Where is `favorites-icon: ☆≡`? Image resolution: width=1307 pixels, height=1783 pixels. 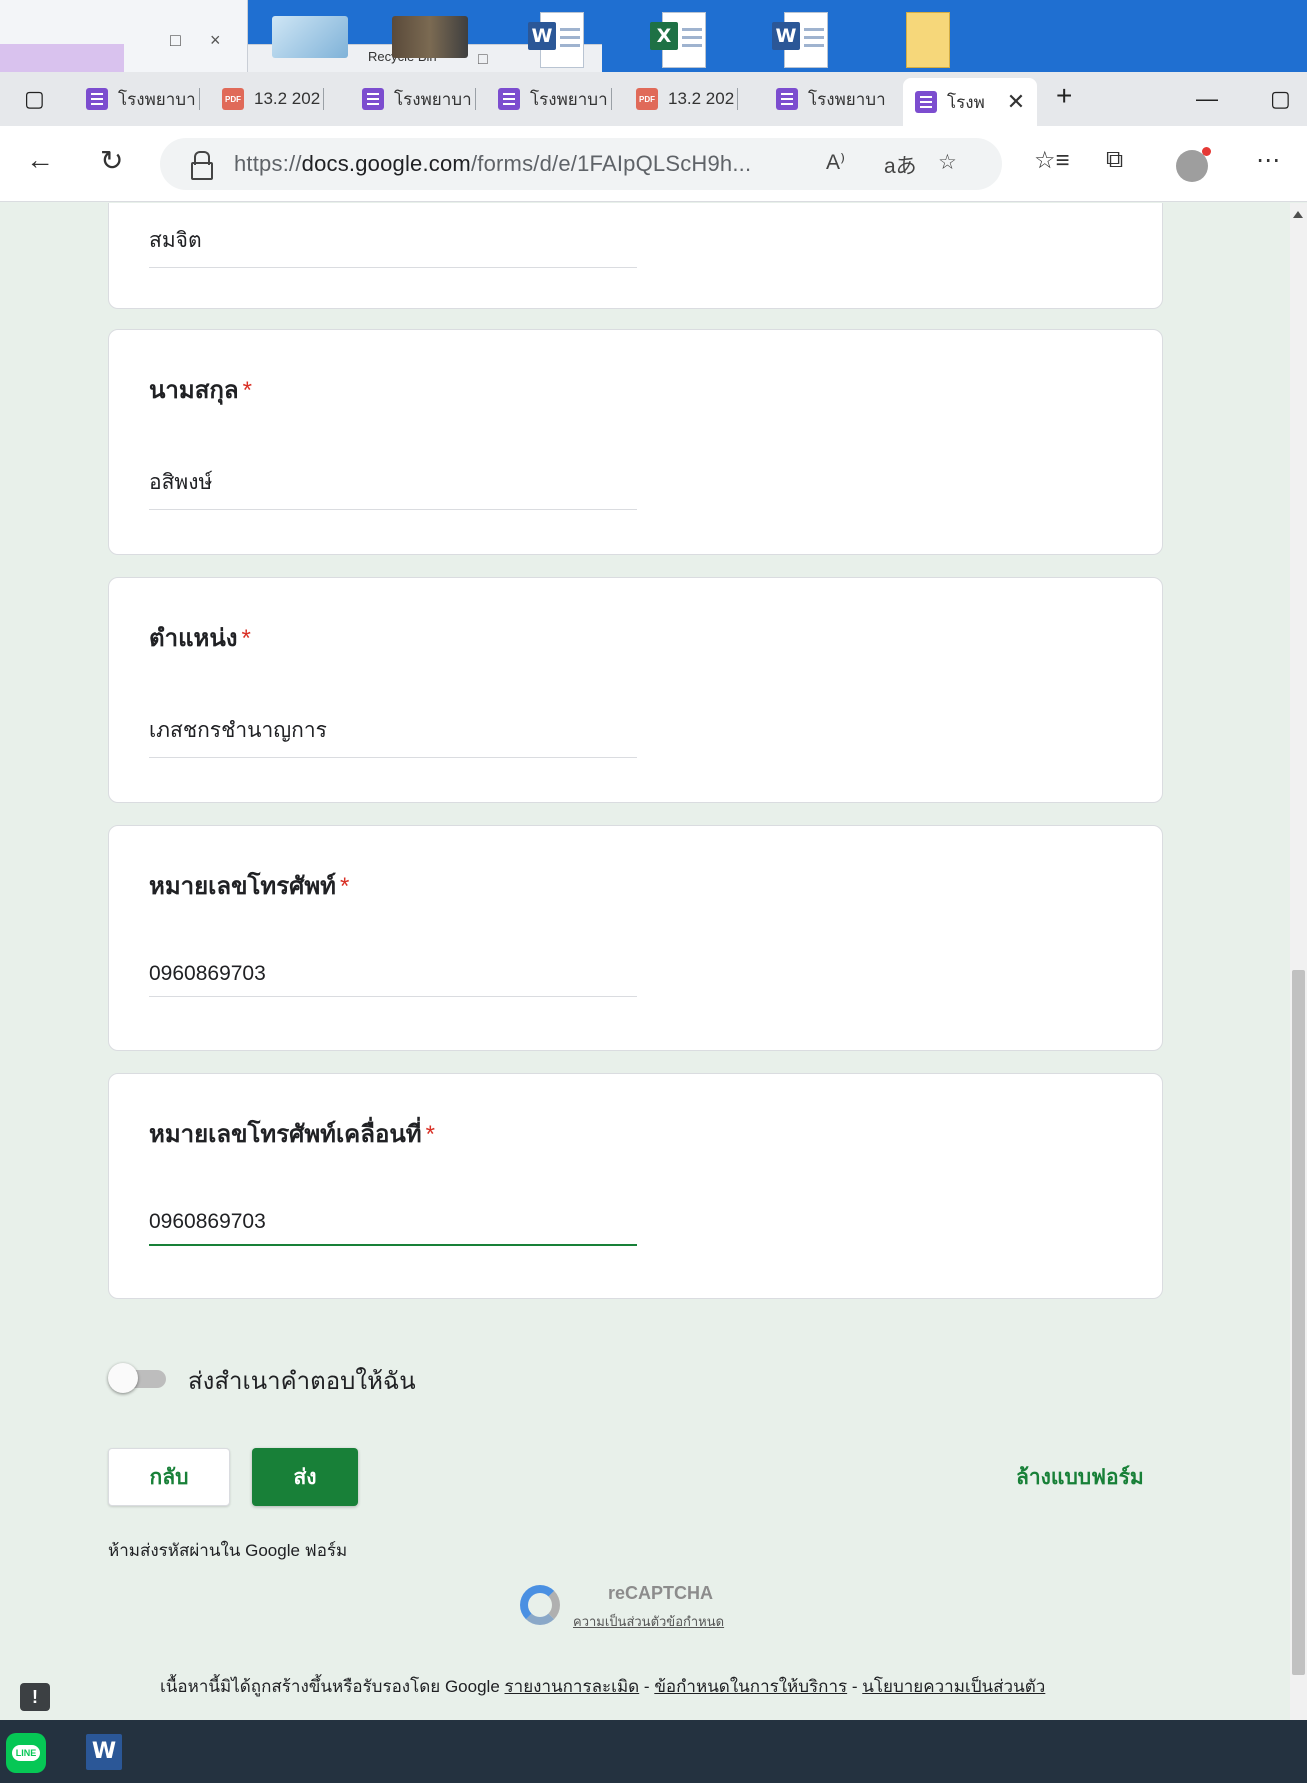
favorites-icon: ☆≡ is located at coordinates (1052, 160).